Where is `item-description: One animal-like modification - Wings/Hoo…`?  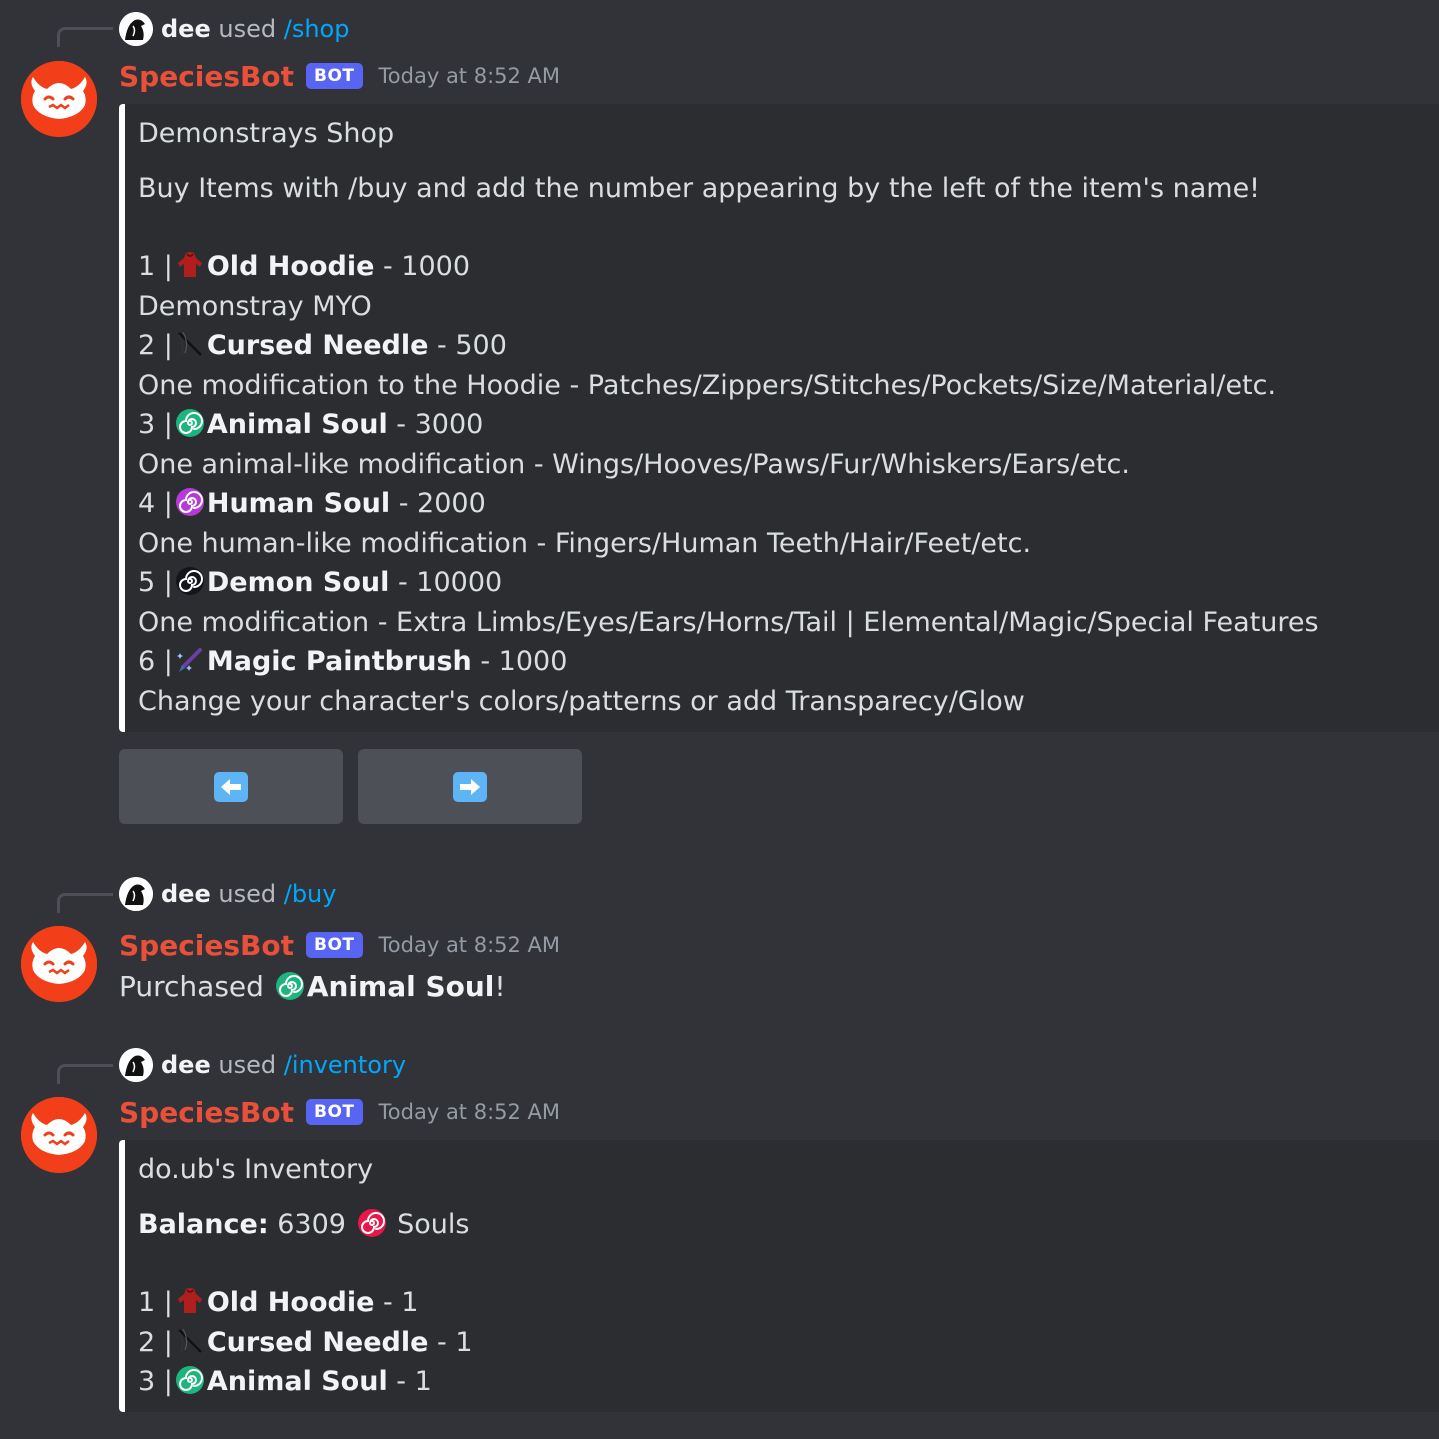
item-description: One animal-like modification - Wings/Hoo… is located at coordinates (634, 464).